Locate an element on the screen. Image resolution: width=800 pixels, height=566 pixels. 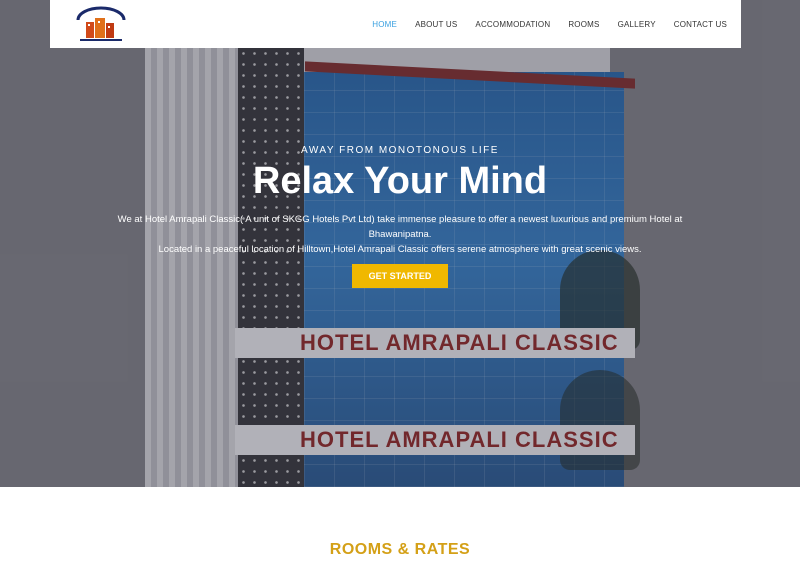
nav-gallery: GALLERY is located at coordinates (637, 24).